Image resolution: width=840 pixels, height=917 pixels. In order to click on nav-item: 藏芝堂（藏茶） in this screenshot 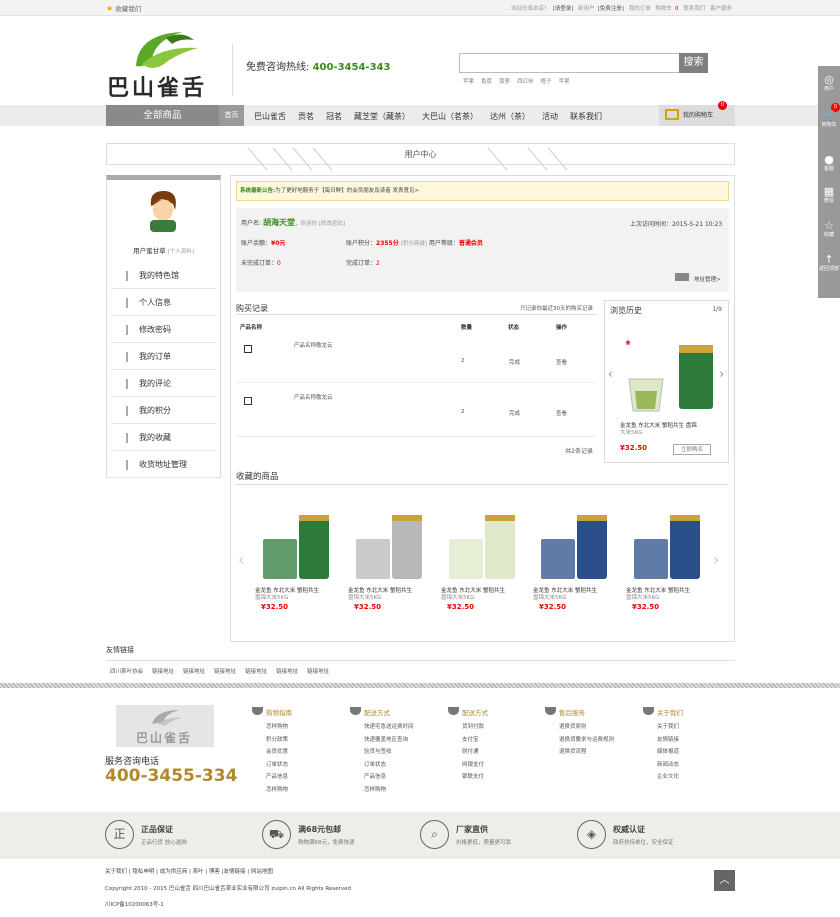, I will do `click(382, 116)`.